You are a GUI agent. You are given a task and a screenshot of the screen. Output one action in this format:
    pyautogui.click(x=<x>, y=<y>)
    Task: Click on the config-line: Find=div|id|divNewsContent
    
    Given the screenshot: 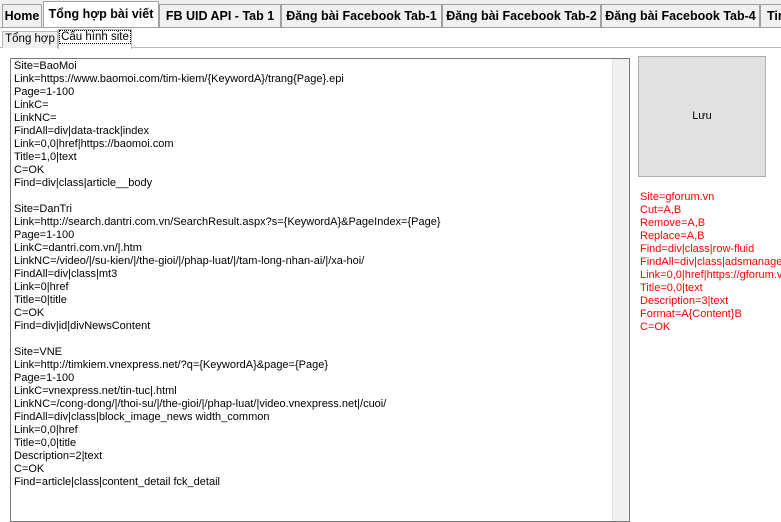 What is the action you would take?
    pyautogui.click(x=82, y=326)
    